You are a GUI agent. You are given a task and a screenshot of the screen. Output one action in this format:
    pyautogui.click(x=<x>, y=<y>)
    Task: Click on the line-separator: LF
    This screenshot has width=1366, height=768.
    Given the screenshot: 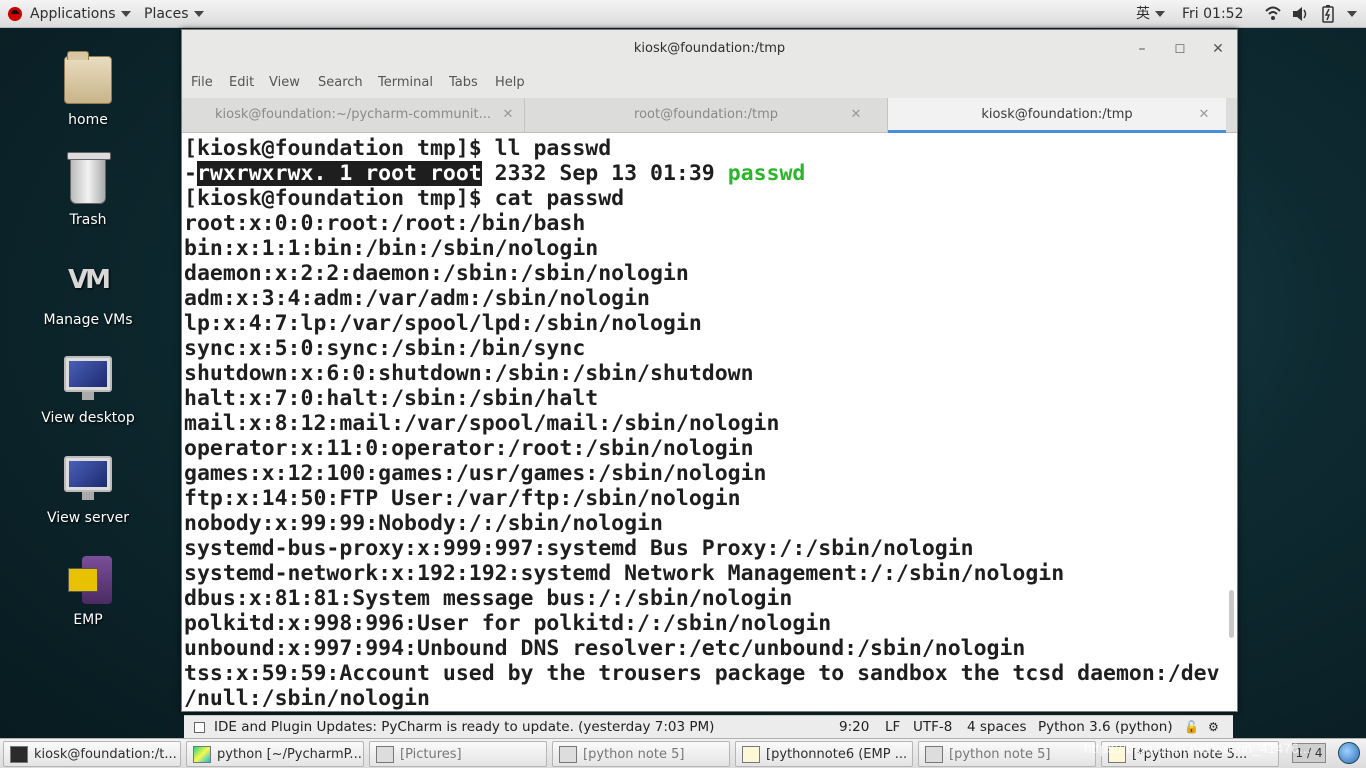 What is the action you would take?
    pyautogui.click(x=892, y=727)
    